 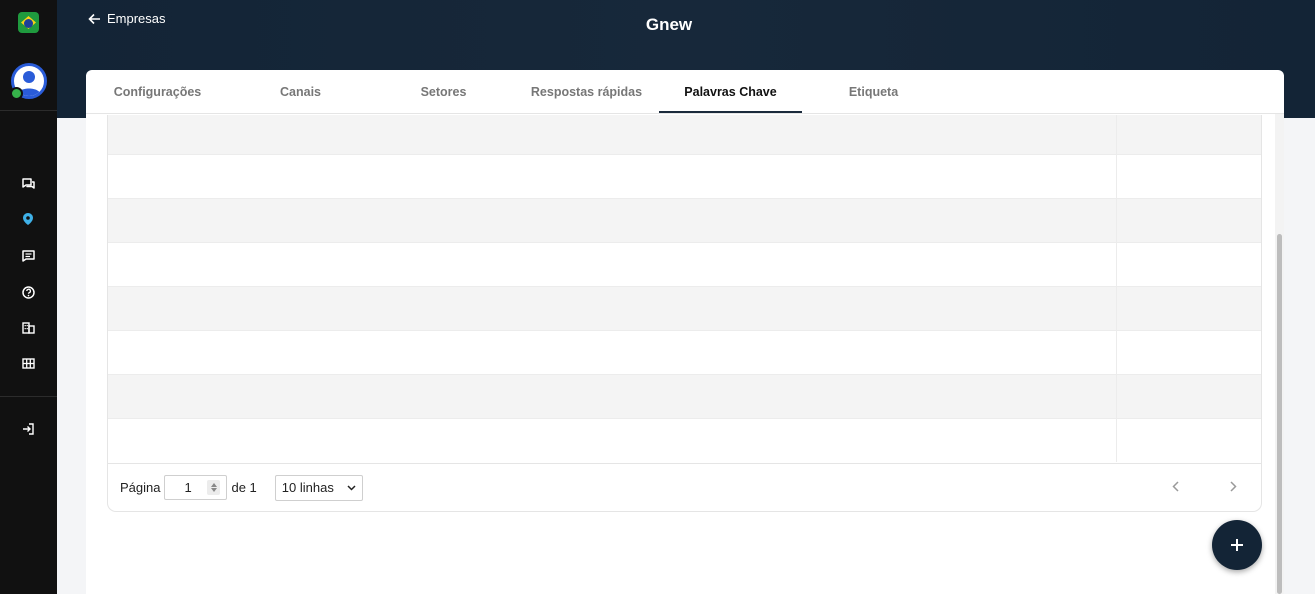 What do you see at coordinates (28, 429) in the screenshot?
I see `logout-icon` at bounding box center [28, 429].